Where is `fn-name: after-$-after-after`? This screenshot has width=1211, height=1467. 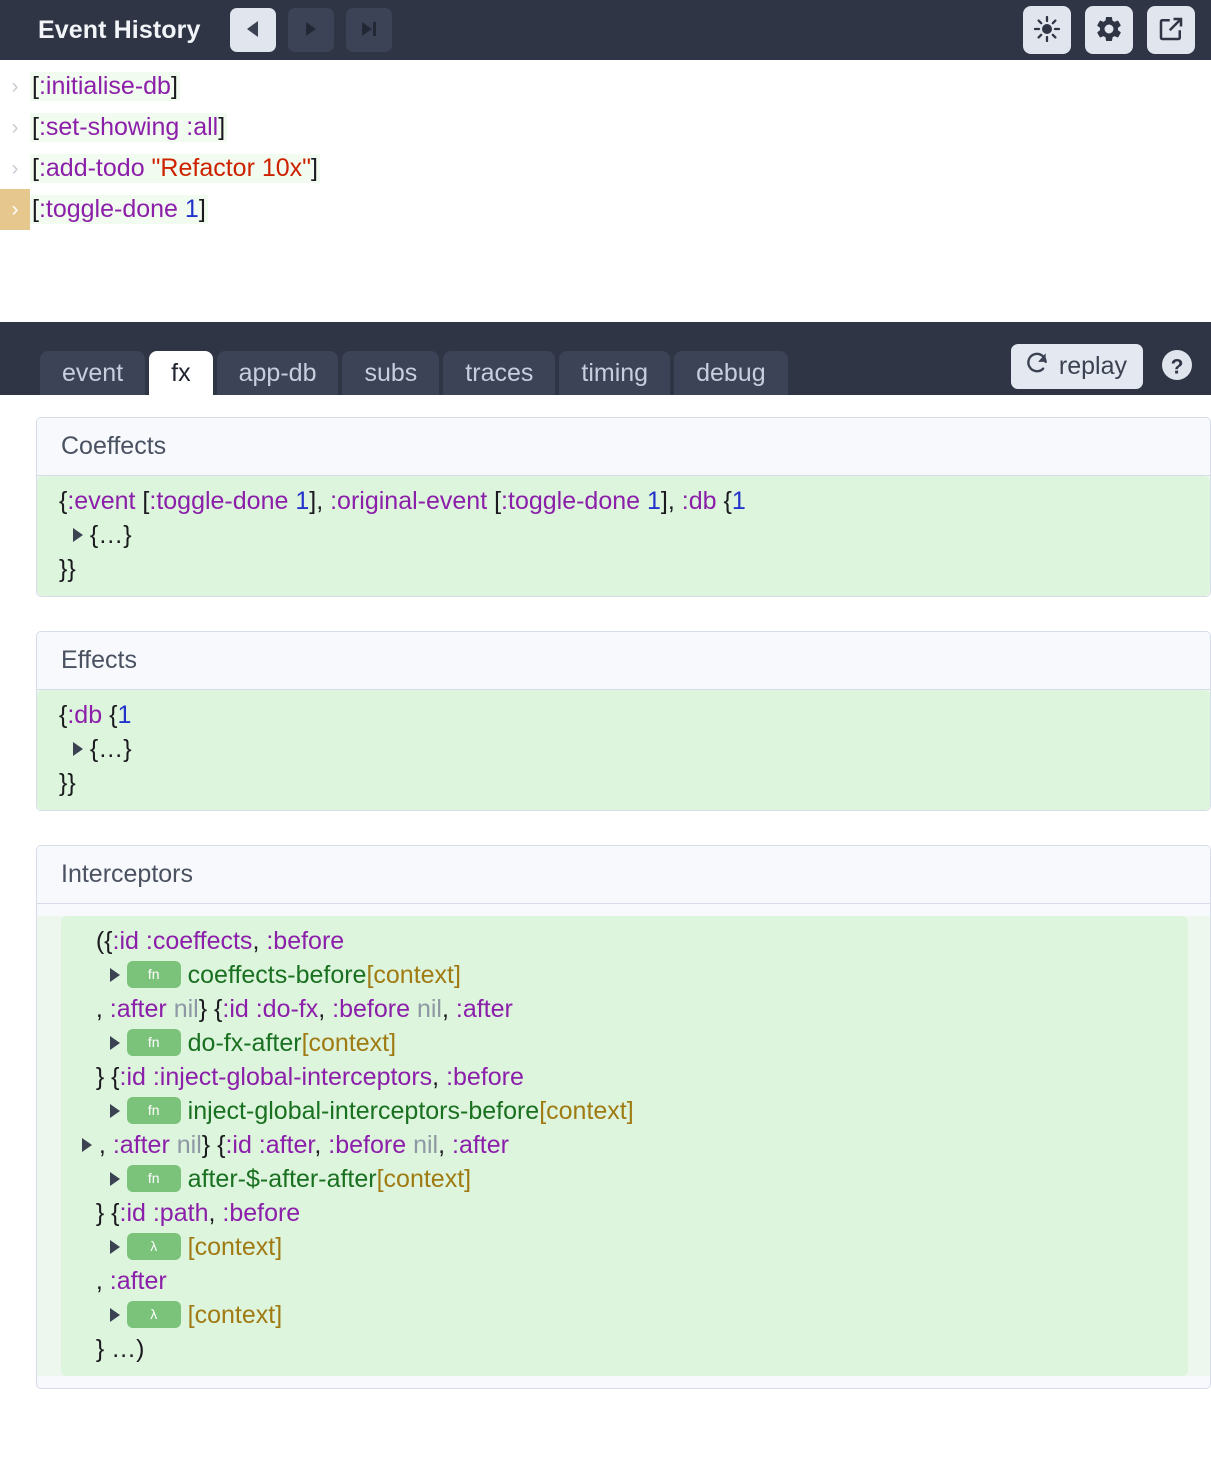 fn-name: after-$-after-after is located at coordinates (282, 1179).